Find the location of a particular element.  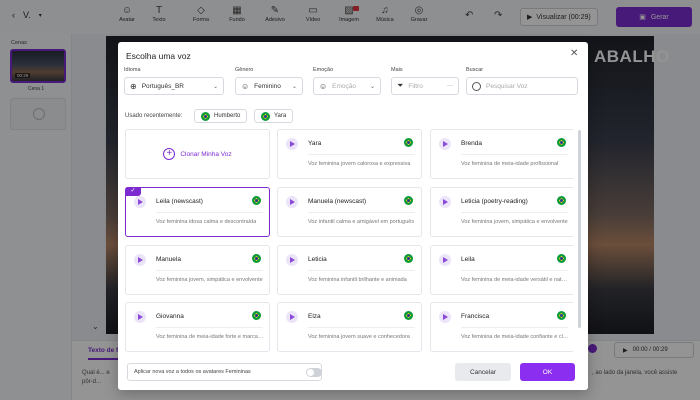

voice-description: Voz feminina de meia-idade profissional is located at coordinates (510, 164).